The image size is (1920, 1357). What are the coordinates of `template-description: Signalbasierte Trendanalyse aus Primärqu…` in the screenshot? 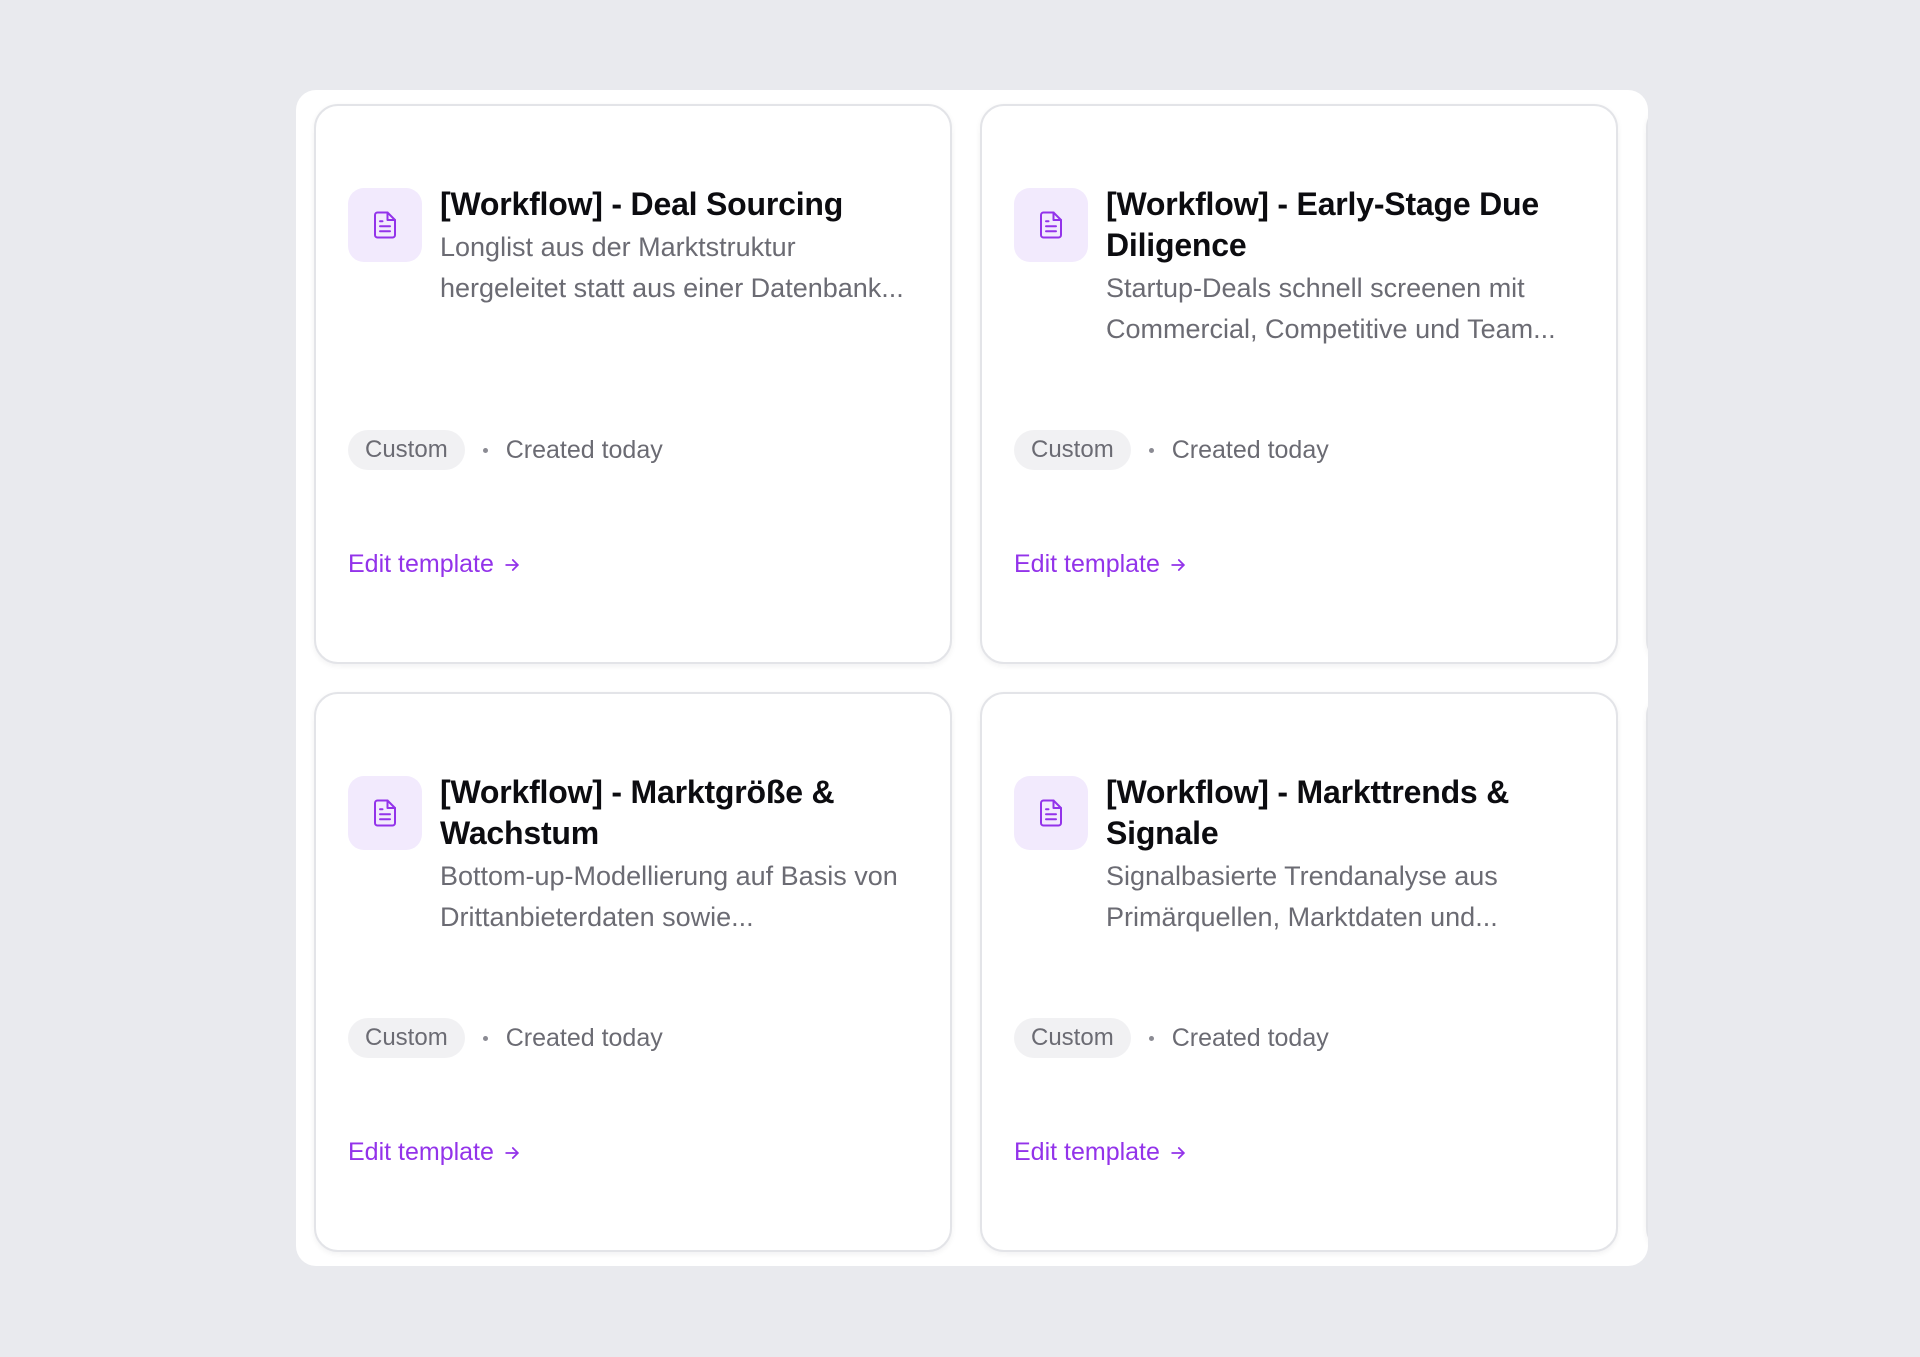 It's located at (1302, 896).